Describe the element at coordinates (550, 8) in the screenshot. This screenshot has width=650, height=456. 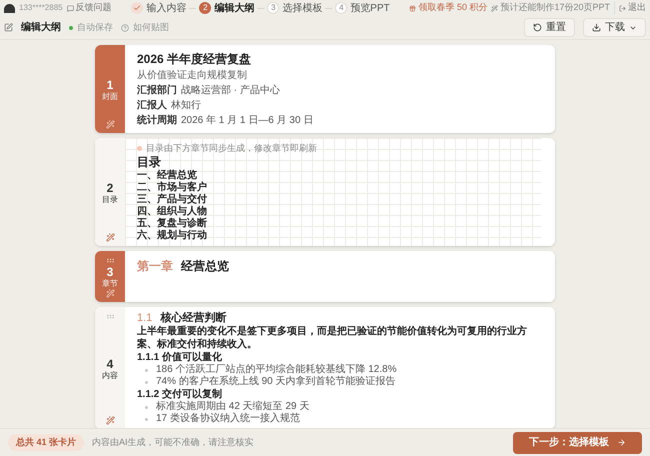
I see `quota-text: 预计还能制作17份20页PPT` at that location.